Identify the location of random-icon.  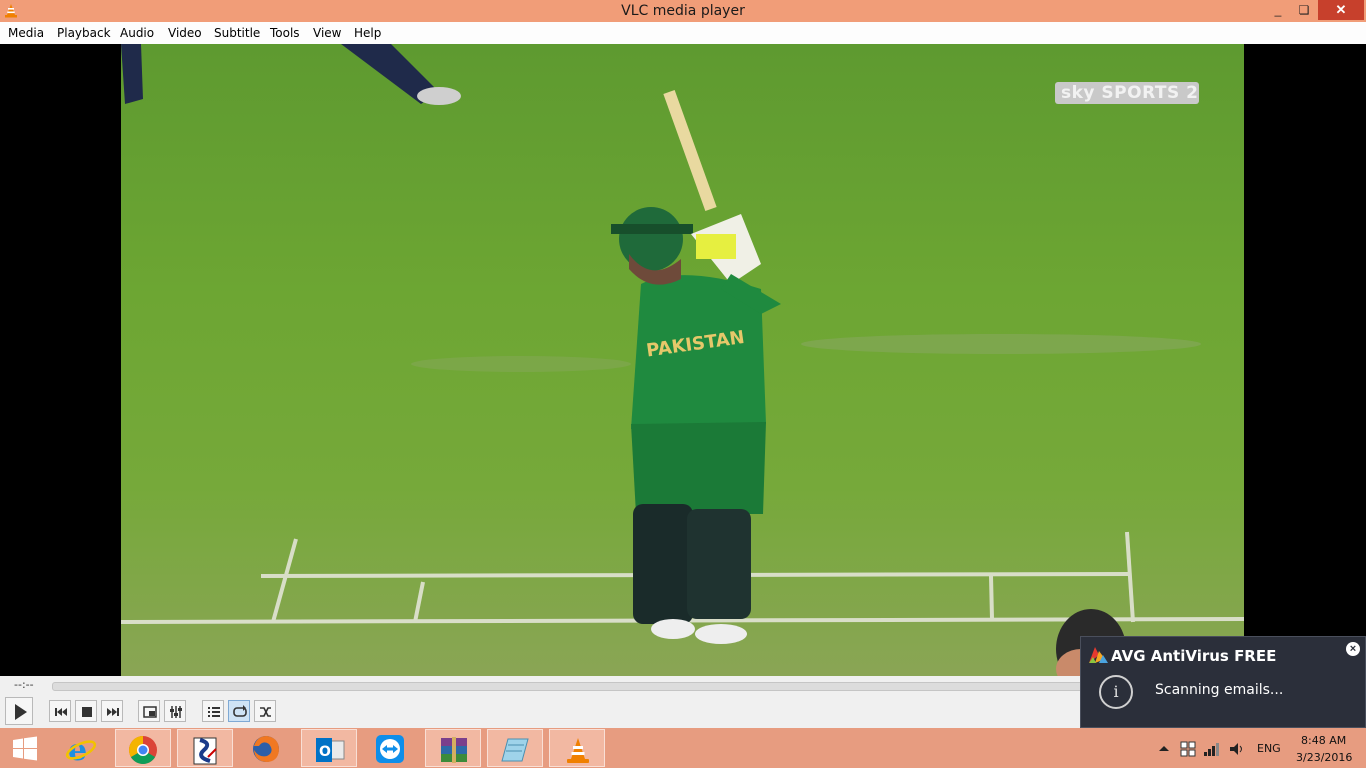
(265, 712).